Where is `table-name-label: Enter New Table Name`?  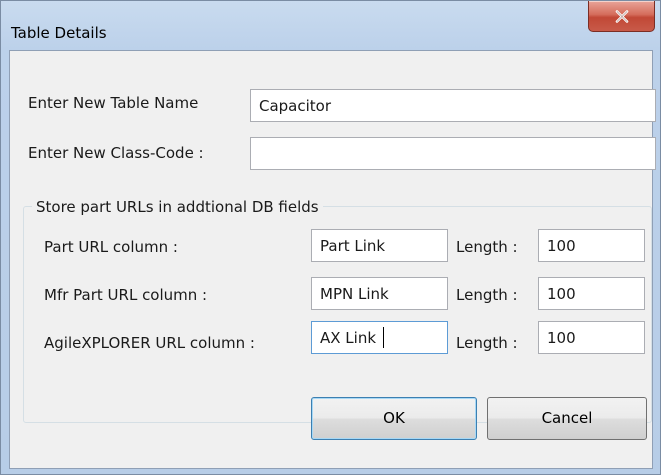 table-name-label: Enter New Table Name is located at coordinates (113, 103).